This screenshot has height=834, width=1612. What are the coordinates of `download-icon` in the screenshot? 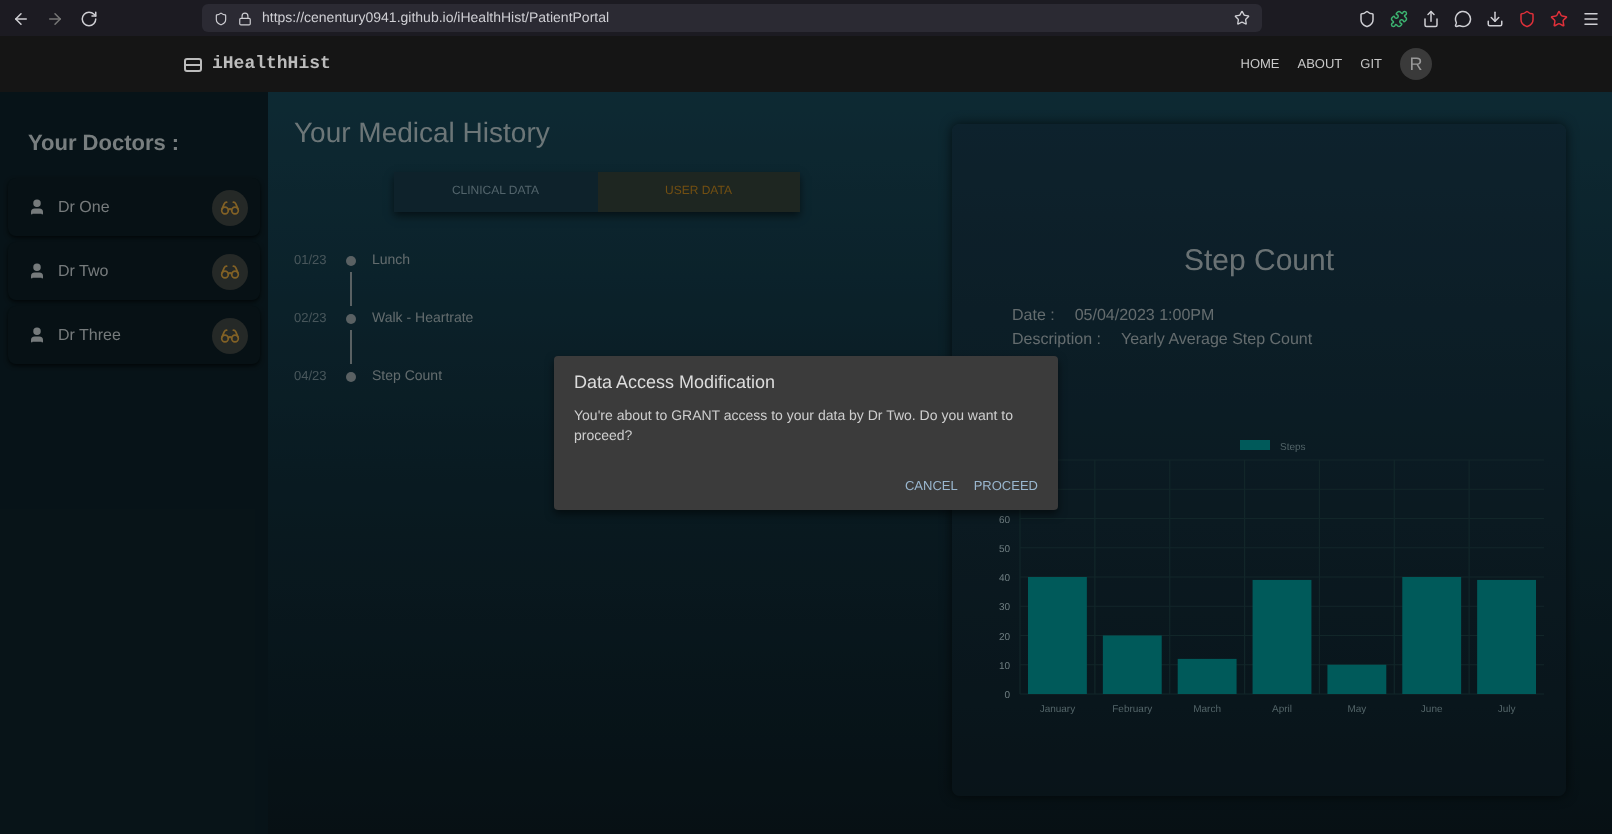 It's located at (1495, 18).